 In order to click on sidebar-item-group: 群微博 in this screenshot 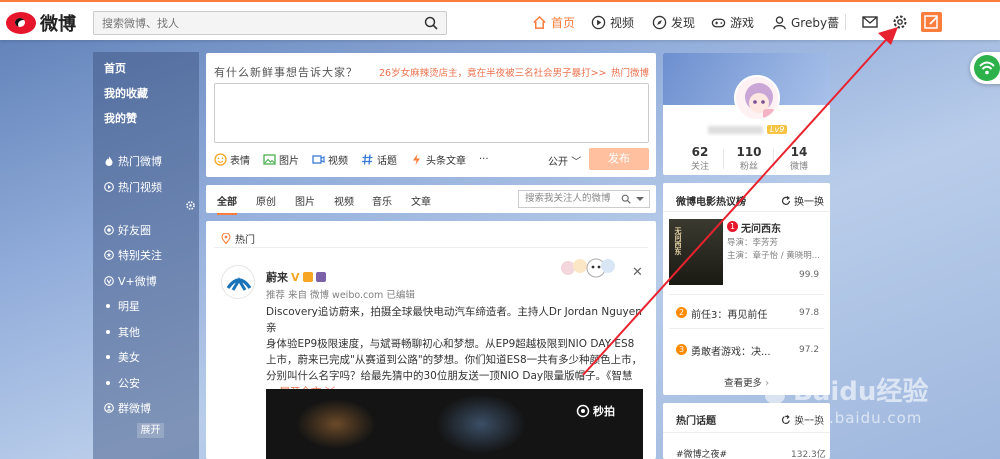, I will do `click(127, 408)`.